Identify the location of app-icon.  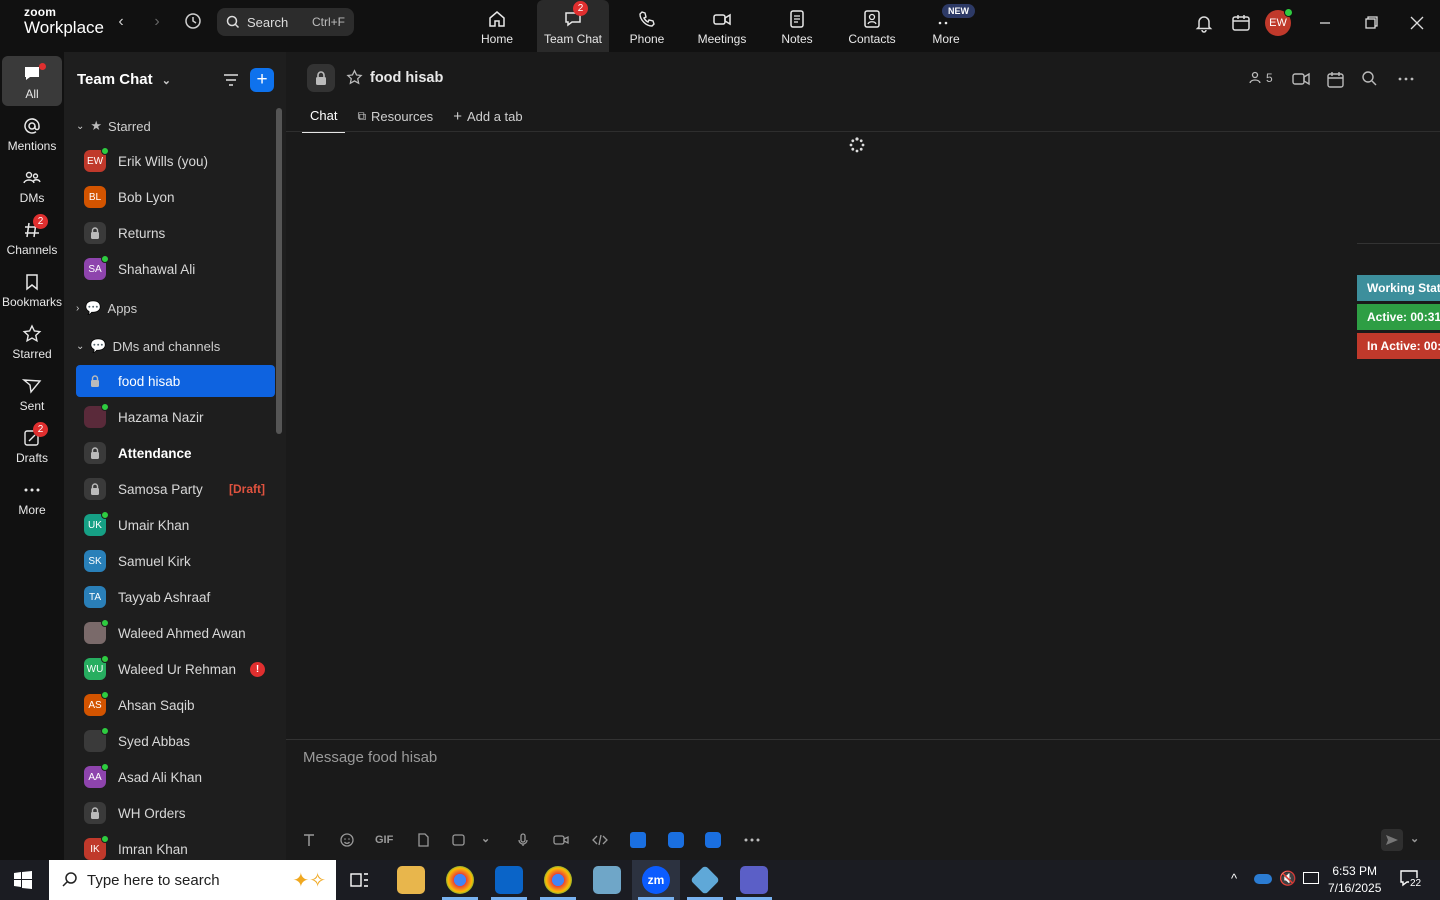
(607, 880).